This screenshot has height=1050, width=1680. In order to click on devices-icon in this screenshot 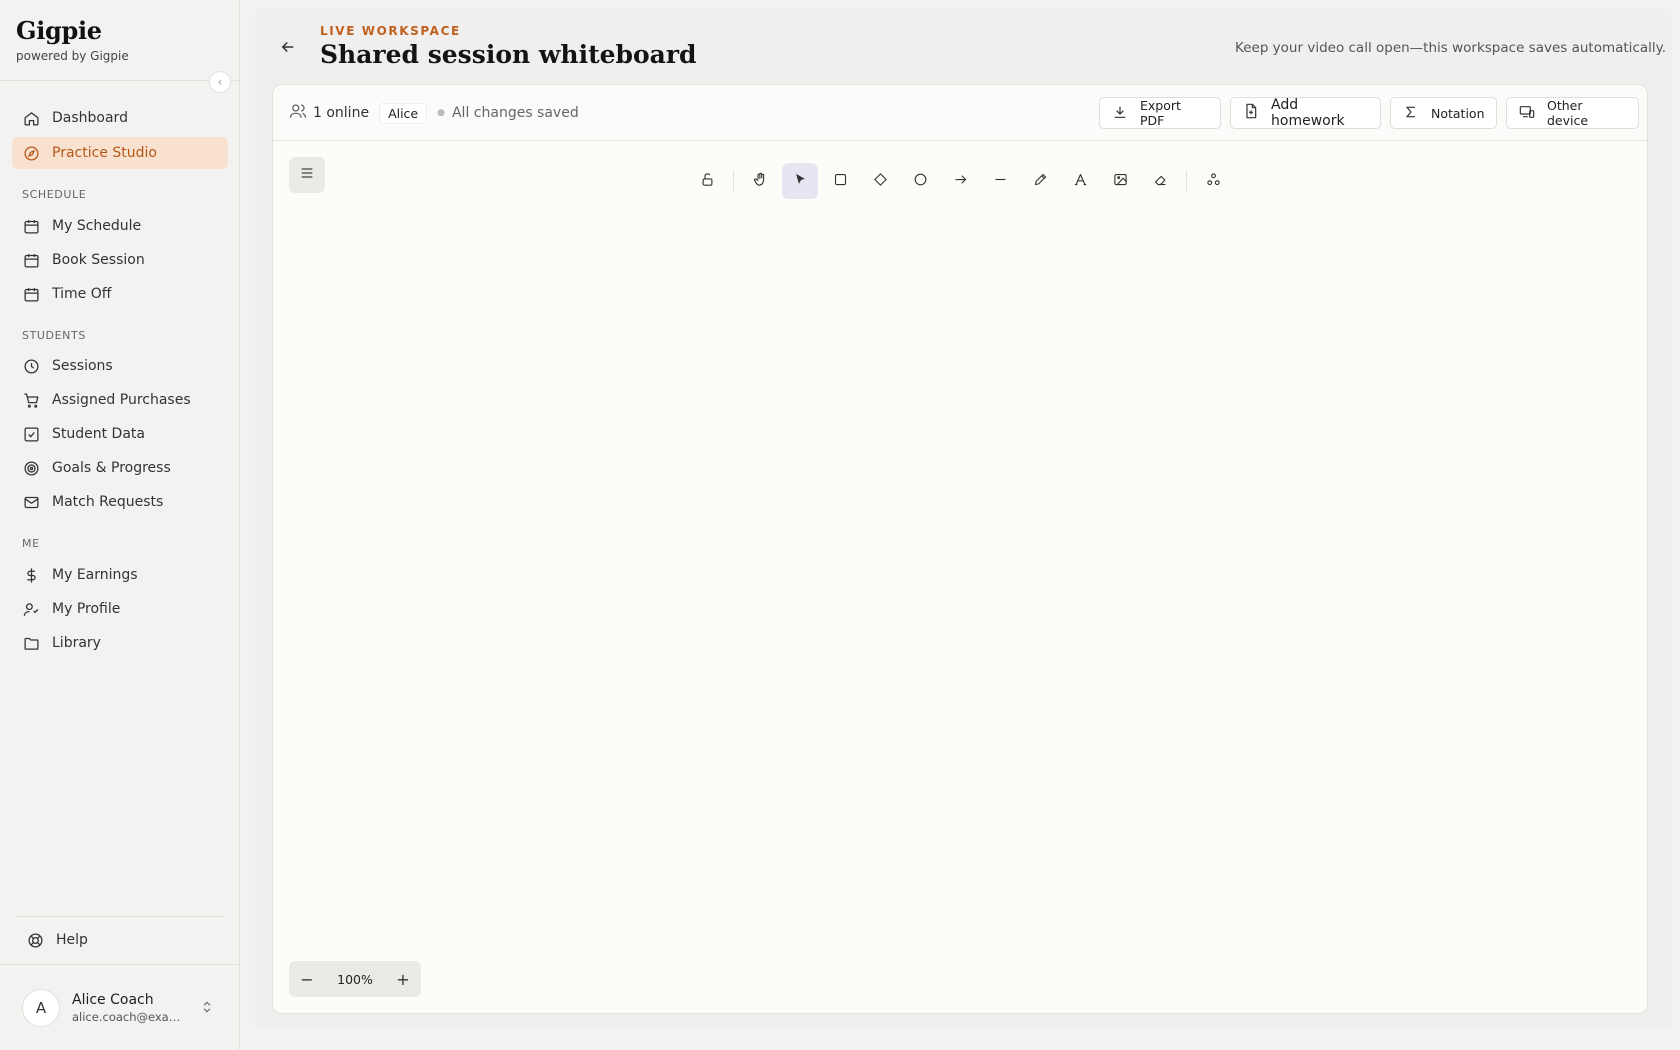, I will do `click(1533, 113)`.